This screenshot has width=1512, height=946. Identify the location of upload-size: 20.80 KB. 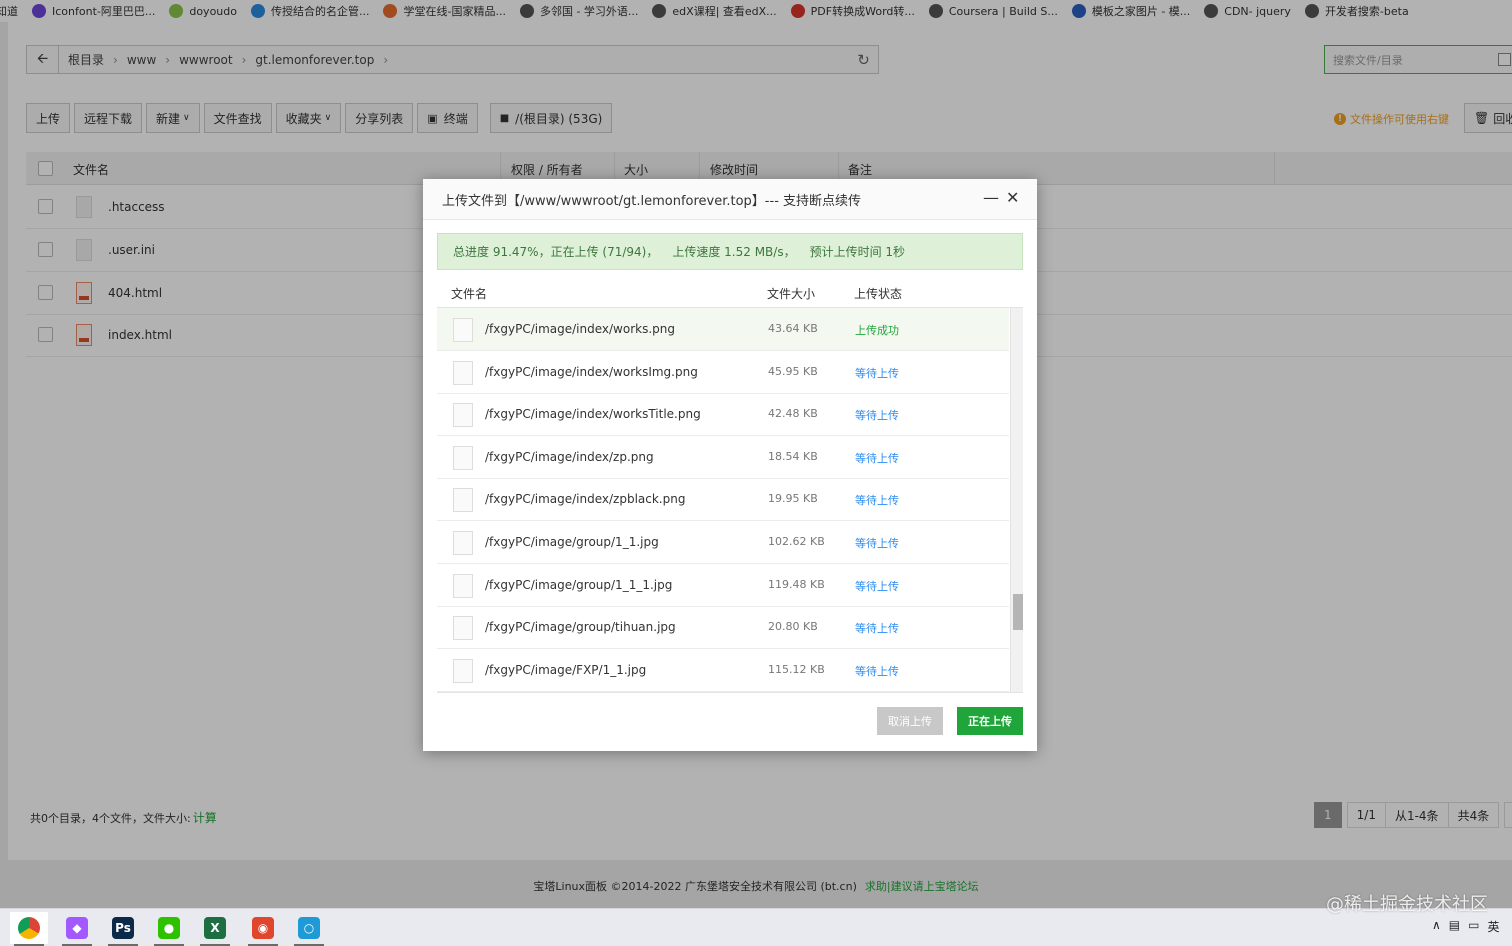
(793, 627).